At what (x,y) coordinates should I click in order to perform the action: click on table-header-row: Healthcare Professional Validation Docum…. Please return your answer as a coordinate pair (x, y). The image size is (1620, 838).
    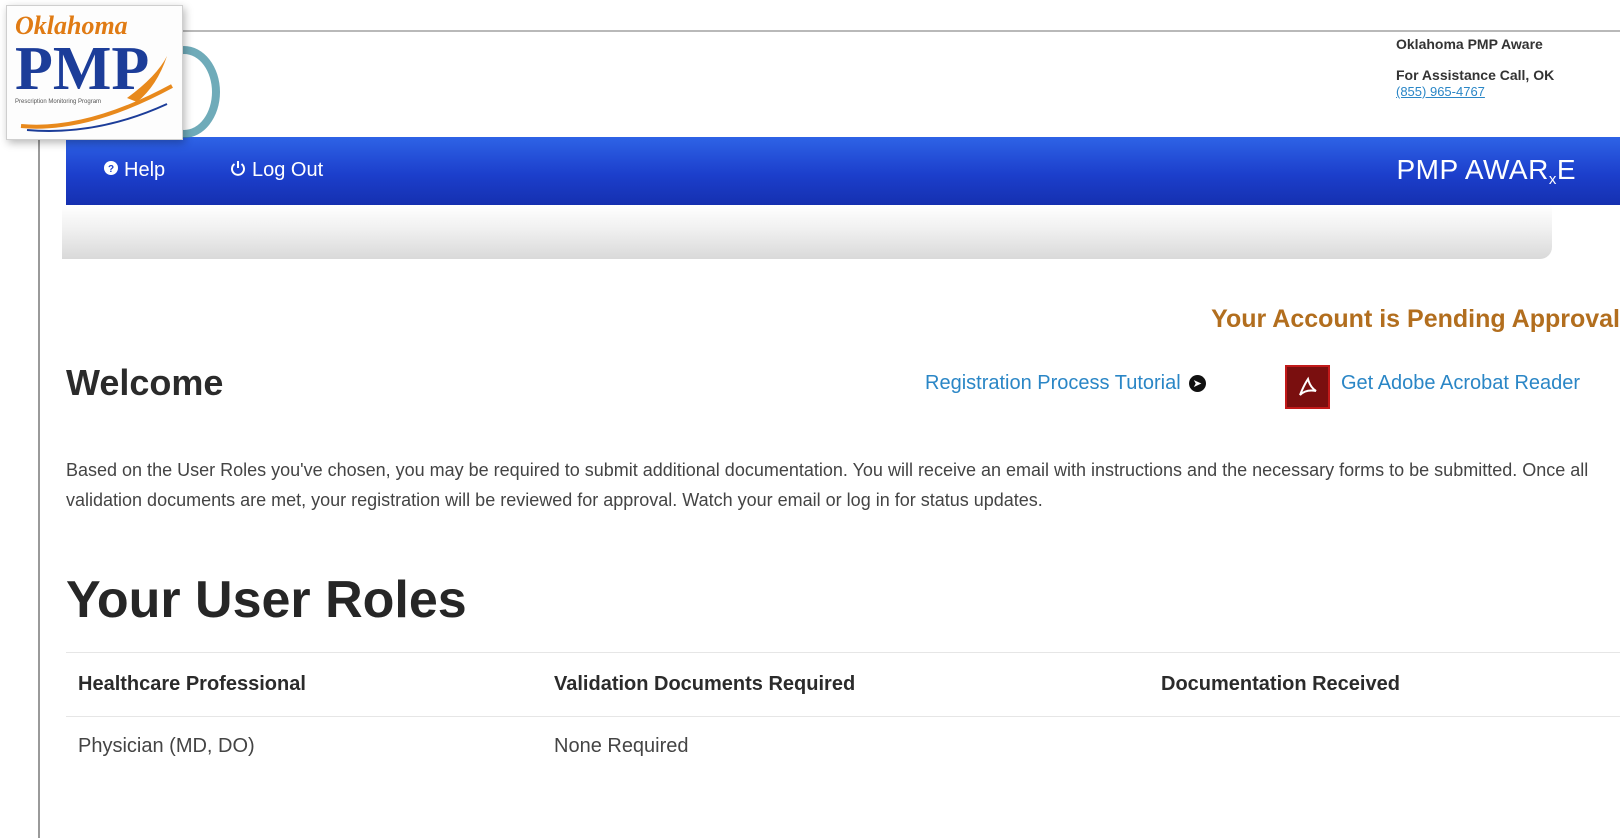
    Looking at the image, I should click on (843, 684).